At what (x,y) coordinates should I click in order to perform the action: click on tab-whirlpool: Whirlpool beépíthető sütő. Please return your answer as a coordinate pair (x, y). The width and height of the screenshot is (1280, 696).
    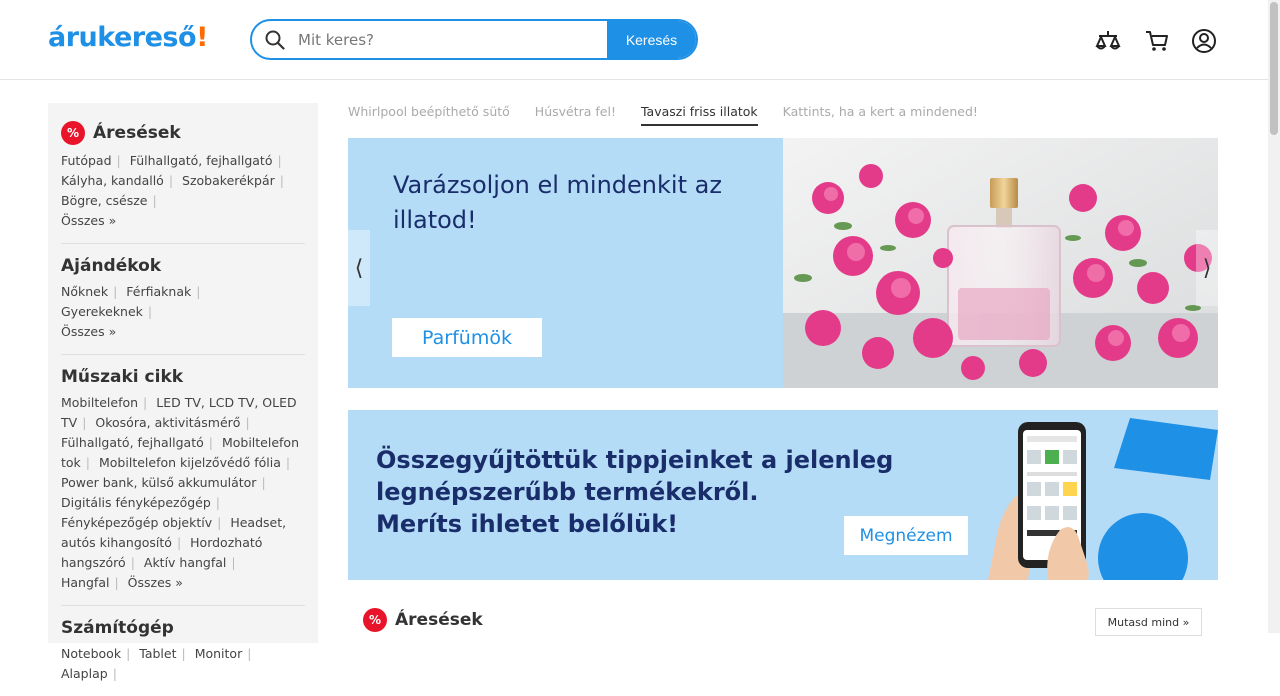
    Looking at the image, I should click on (429, 115).